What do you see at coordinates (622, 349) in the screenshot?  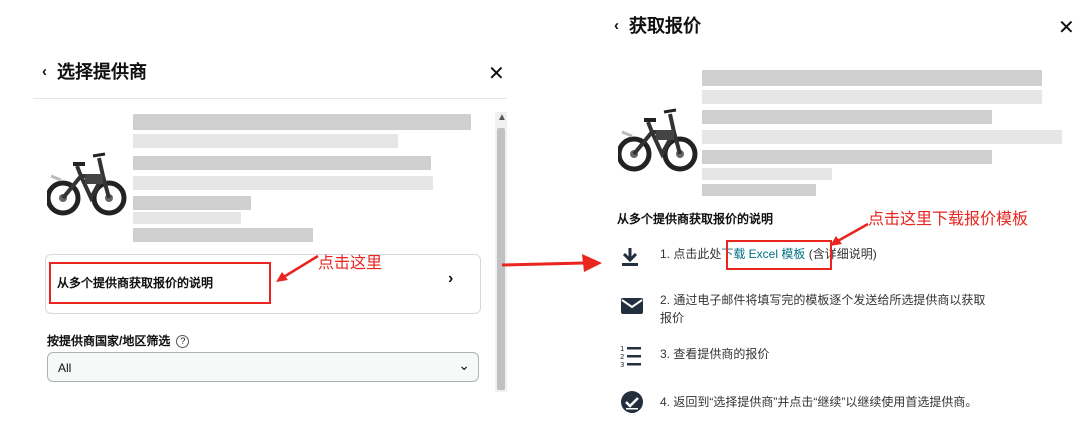 I see `svg-text: 1` at bounding box center [622, 349].